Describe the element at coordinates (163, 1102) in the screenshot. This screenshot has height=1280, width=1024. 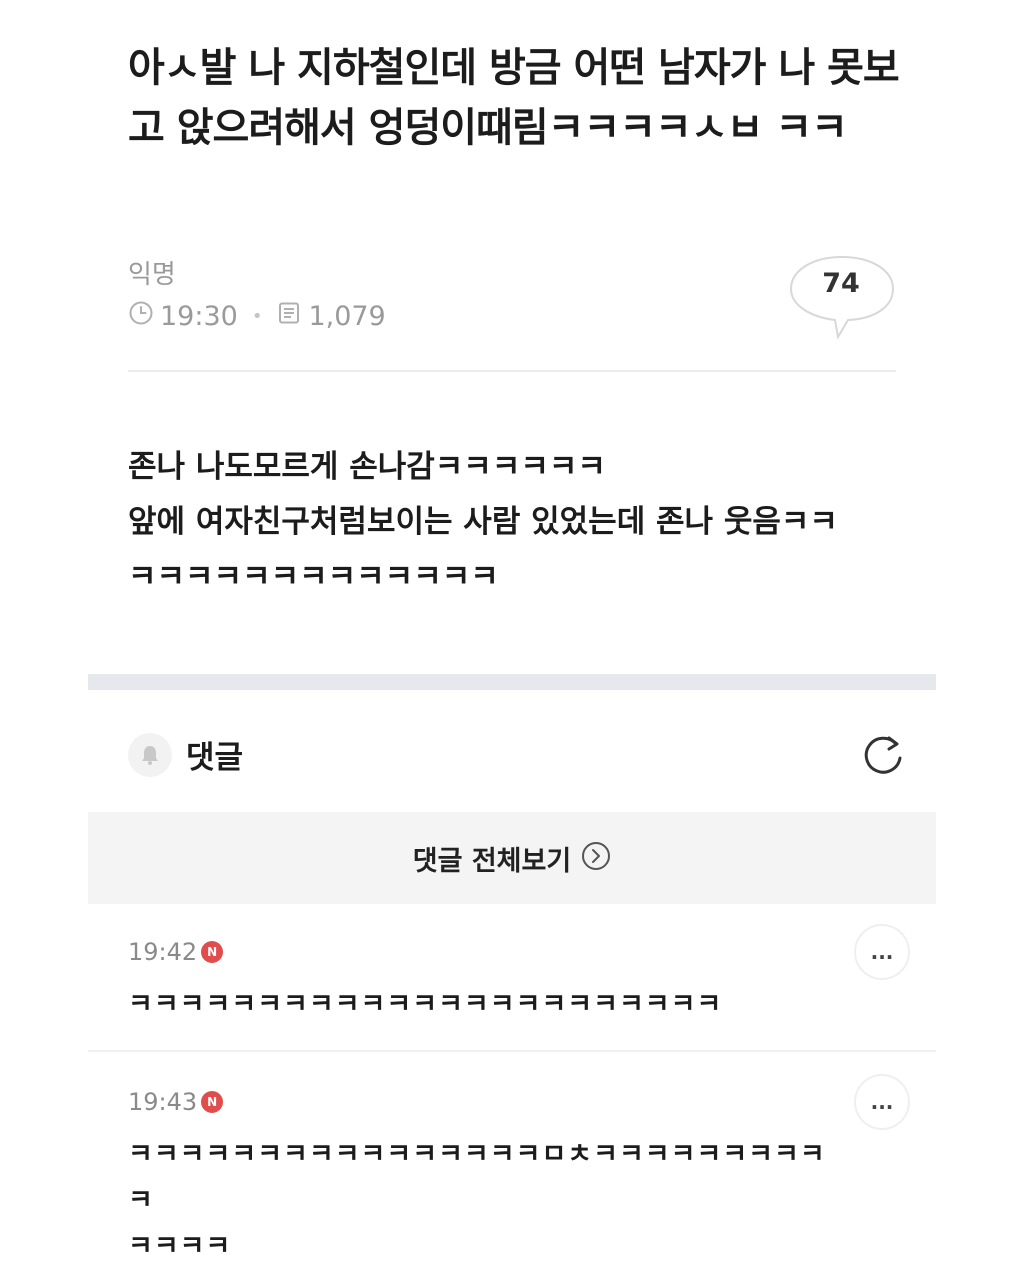
I see `comment-time: 19:43` at that location.